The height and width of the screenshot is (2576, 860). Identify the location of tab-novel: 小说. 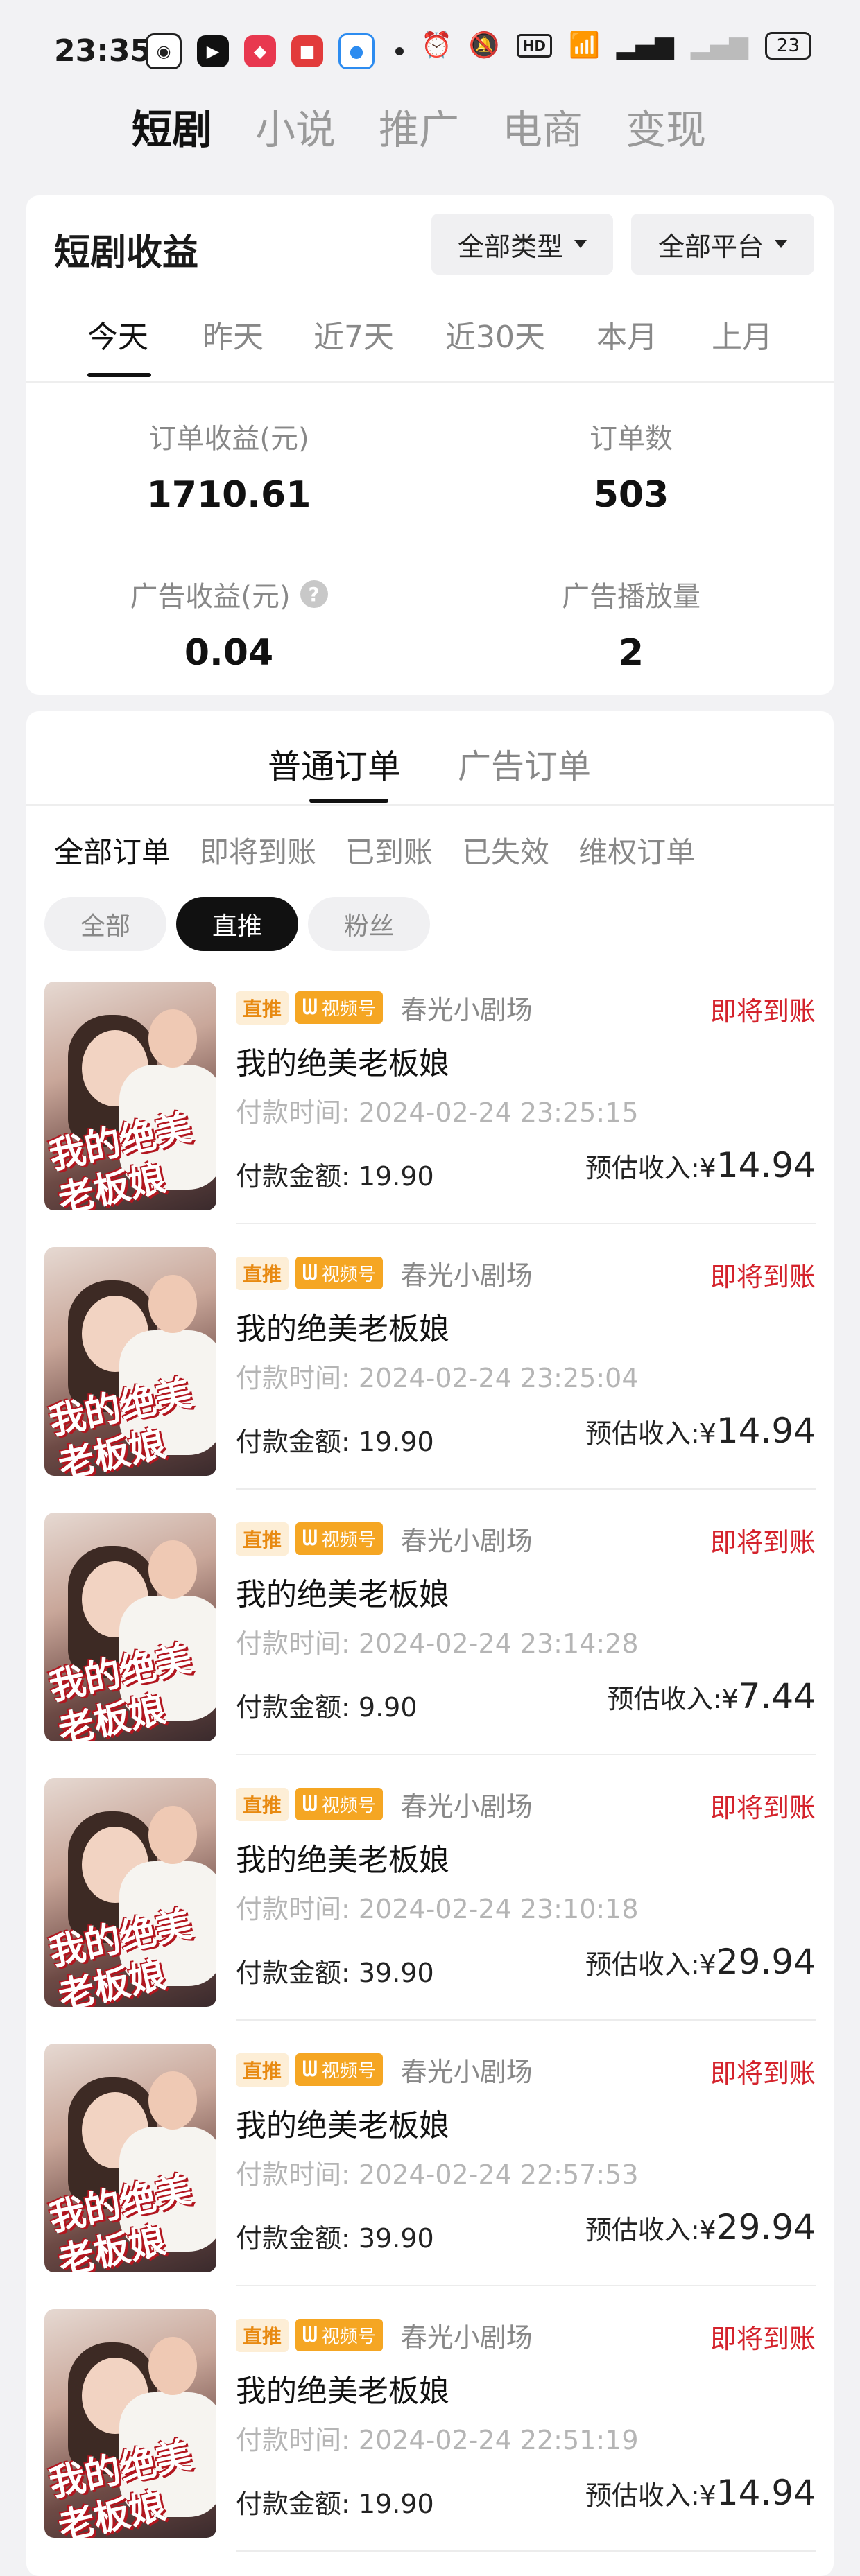
(295, 126).